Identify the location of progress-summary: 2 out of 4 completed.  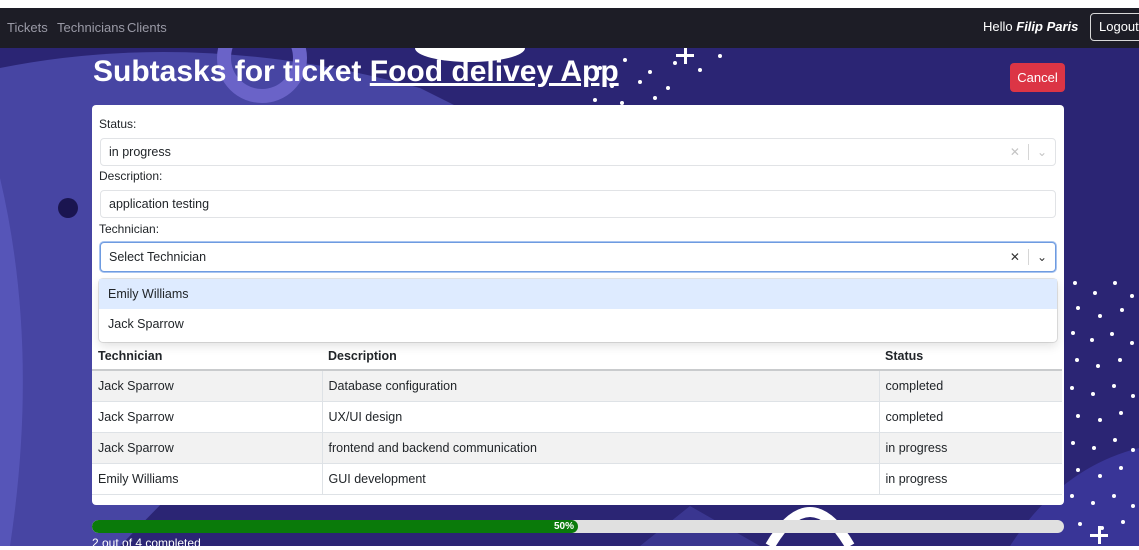
(146, 543).